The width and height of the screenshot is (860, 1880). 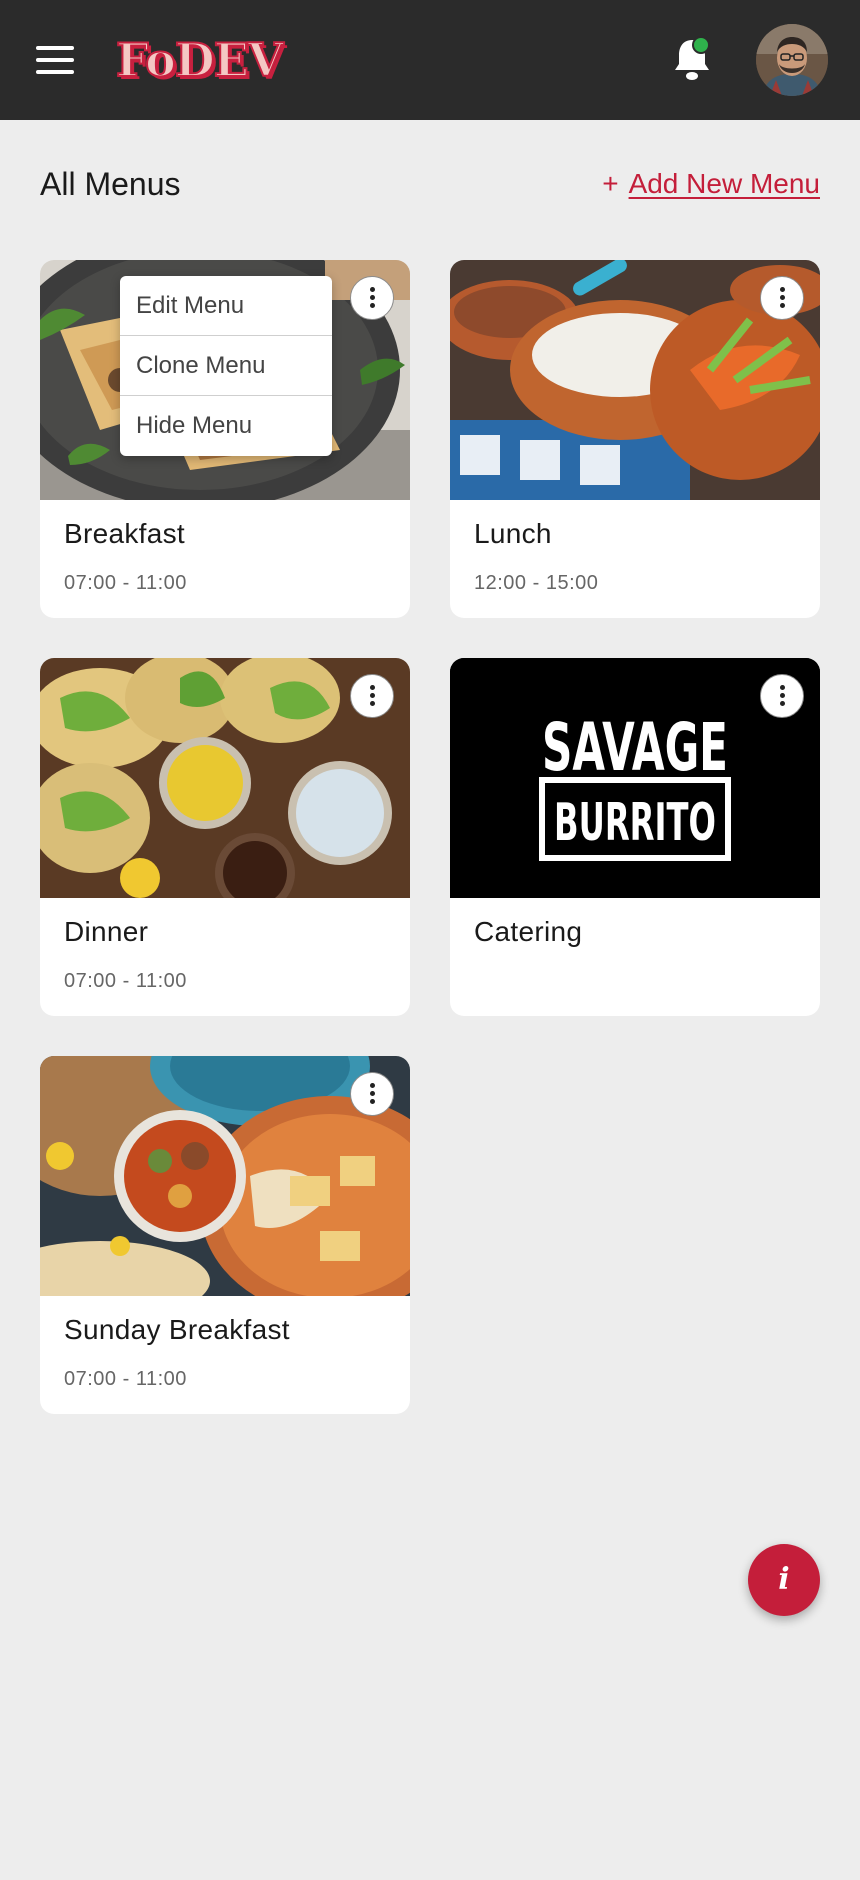 I want to click on menu-card-sunday-breakfast: Sunday Breakfast 07:00 - 11:00, so click(x=225, y=1235).